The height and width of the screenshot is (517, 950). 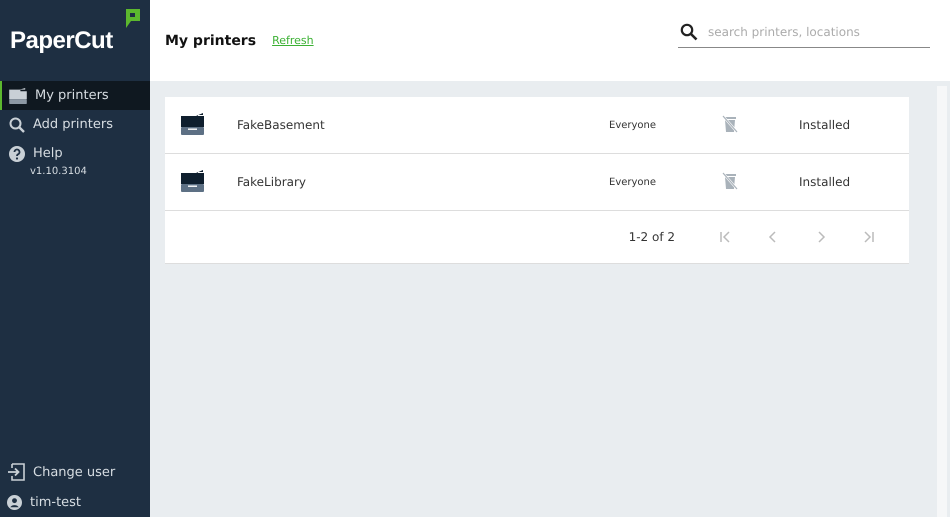 I want to click on nav-item: Help, so click(x=75, y=153).